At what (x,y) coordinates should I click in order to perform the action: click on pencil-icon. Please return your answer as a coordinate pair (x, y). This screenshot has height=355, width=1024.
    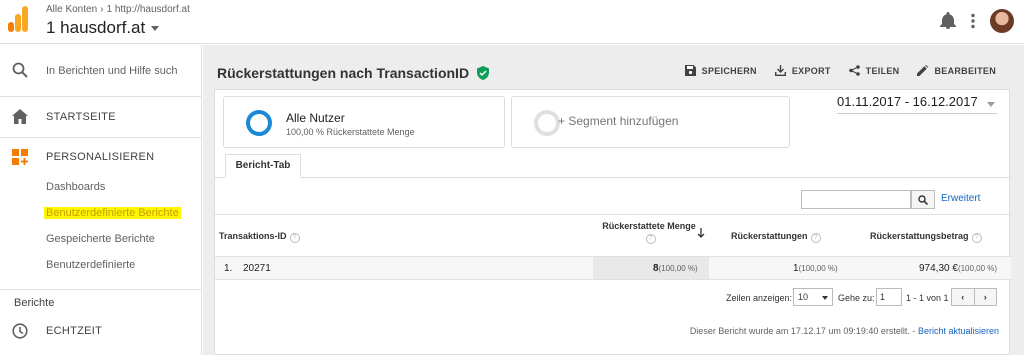
    Looking at the image, I should click on (923, 70).